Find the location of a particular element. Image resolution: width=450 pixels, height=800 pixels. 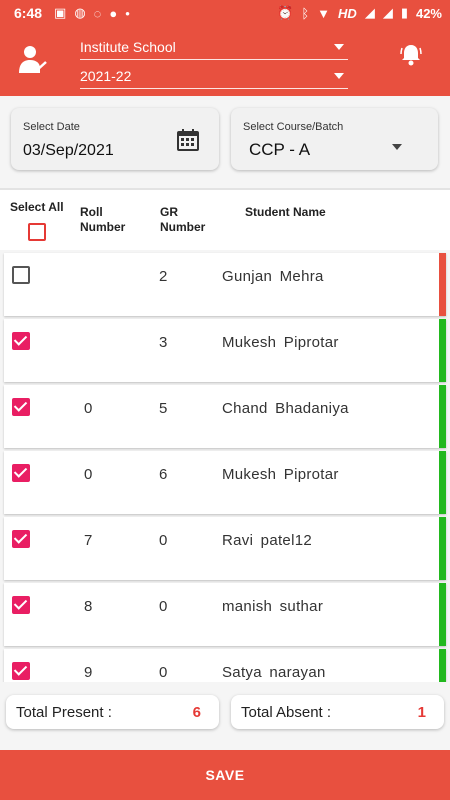

student-row: 0 5 Chand Bhadaniya is located at coordinates (225, 416).